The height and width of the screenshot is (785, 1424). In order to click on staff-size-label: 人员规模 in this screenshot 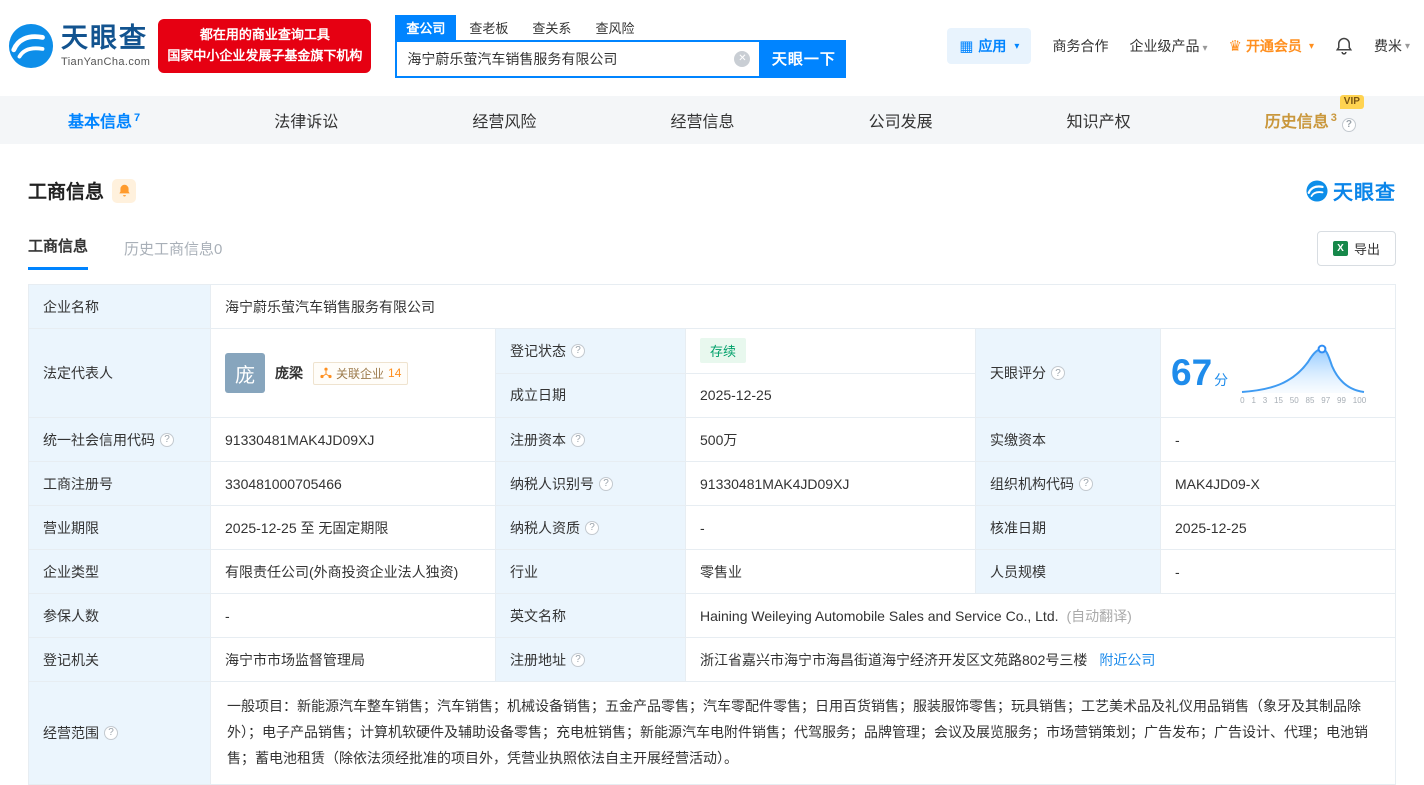, I will do `click(1068, 571)`.